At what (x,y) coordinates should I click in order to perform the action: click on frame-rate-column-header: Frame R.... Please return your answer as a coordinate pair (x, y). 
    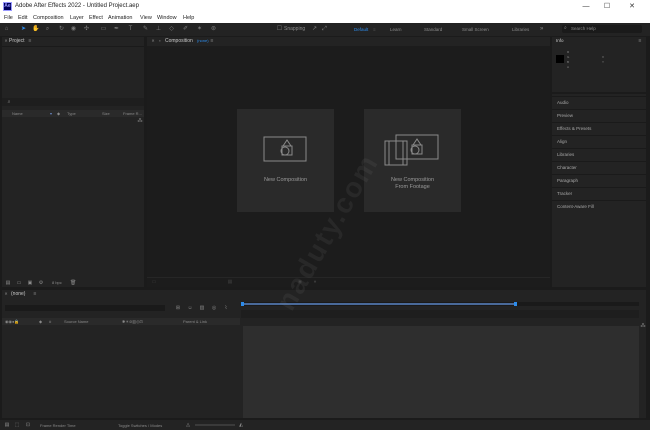
    Looking at the image, I should click on (132, 114).